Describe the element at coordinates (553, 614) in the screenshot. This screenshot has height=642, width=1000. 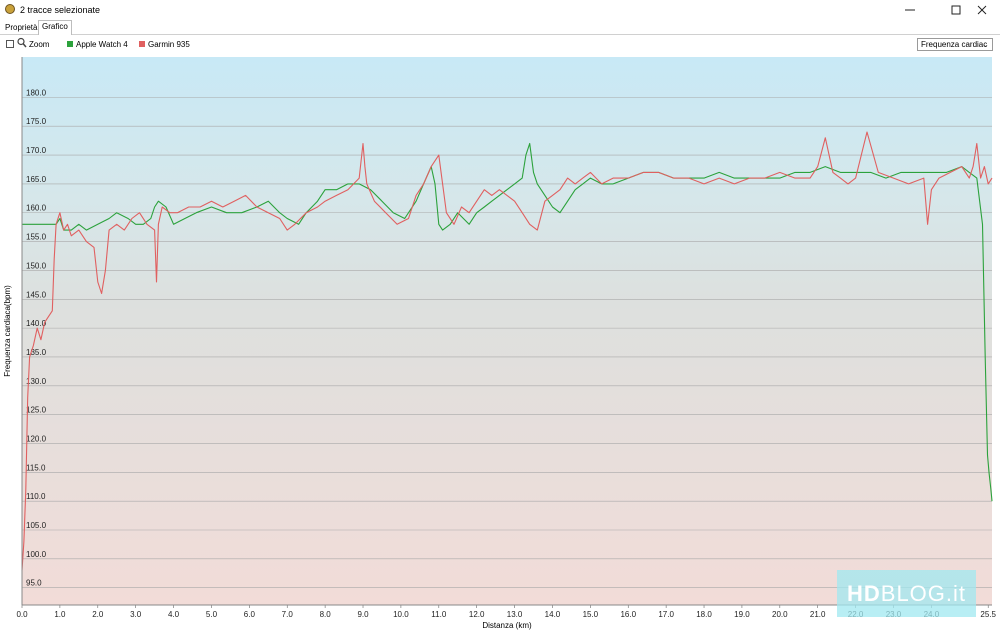
I see `x-tick-label: 14.0` at that location.